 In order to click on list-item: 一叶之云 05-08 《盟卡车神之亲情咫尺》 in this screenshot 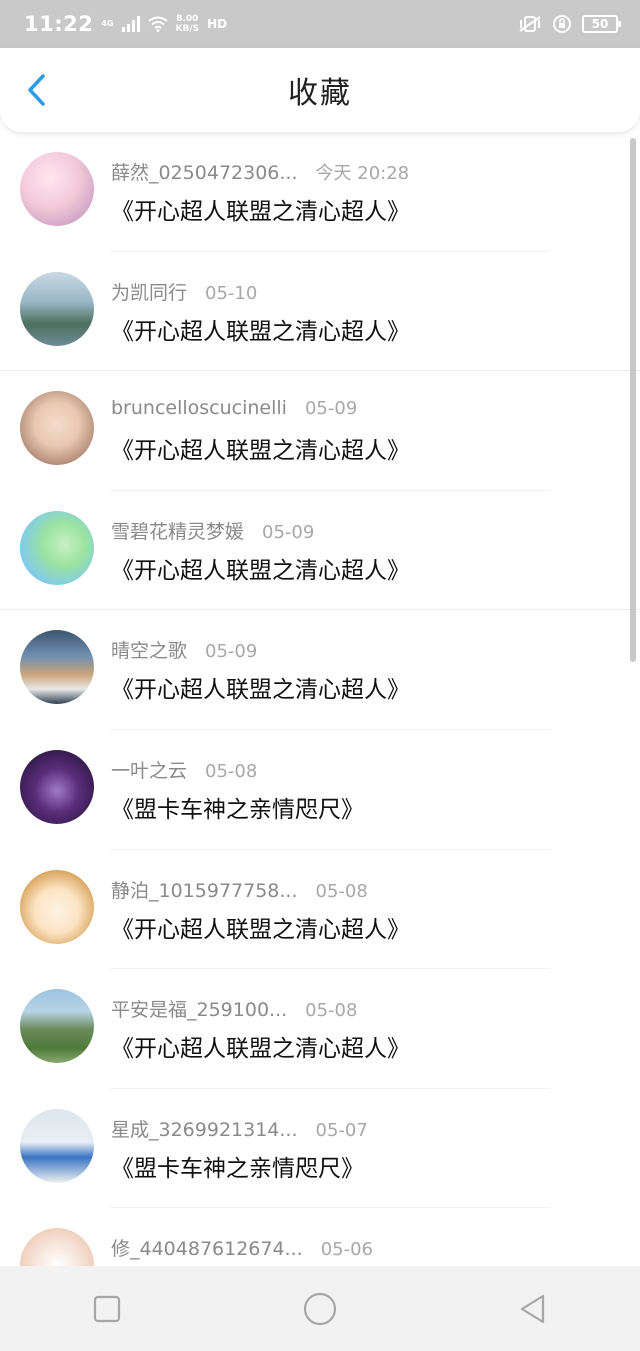, I will do `click(320, 790)`.